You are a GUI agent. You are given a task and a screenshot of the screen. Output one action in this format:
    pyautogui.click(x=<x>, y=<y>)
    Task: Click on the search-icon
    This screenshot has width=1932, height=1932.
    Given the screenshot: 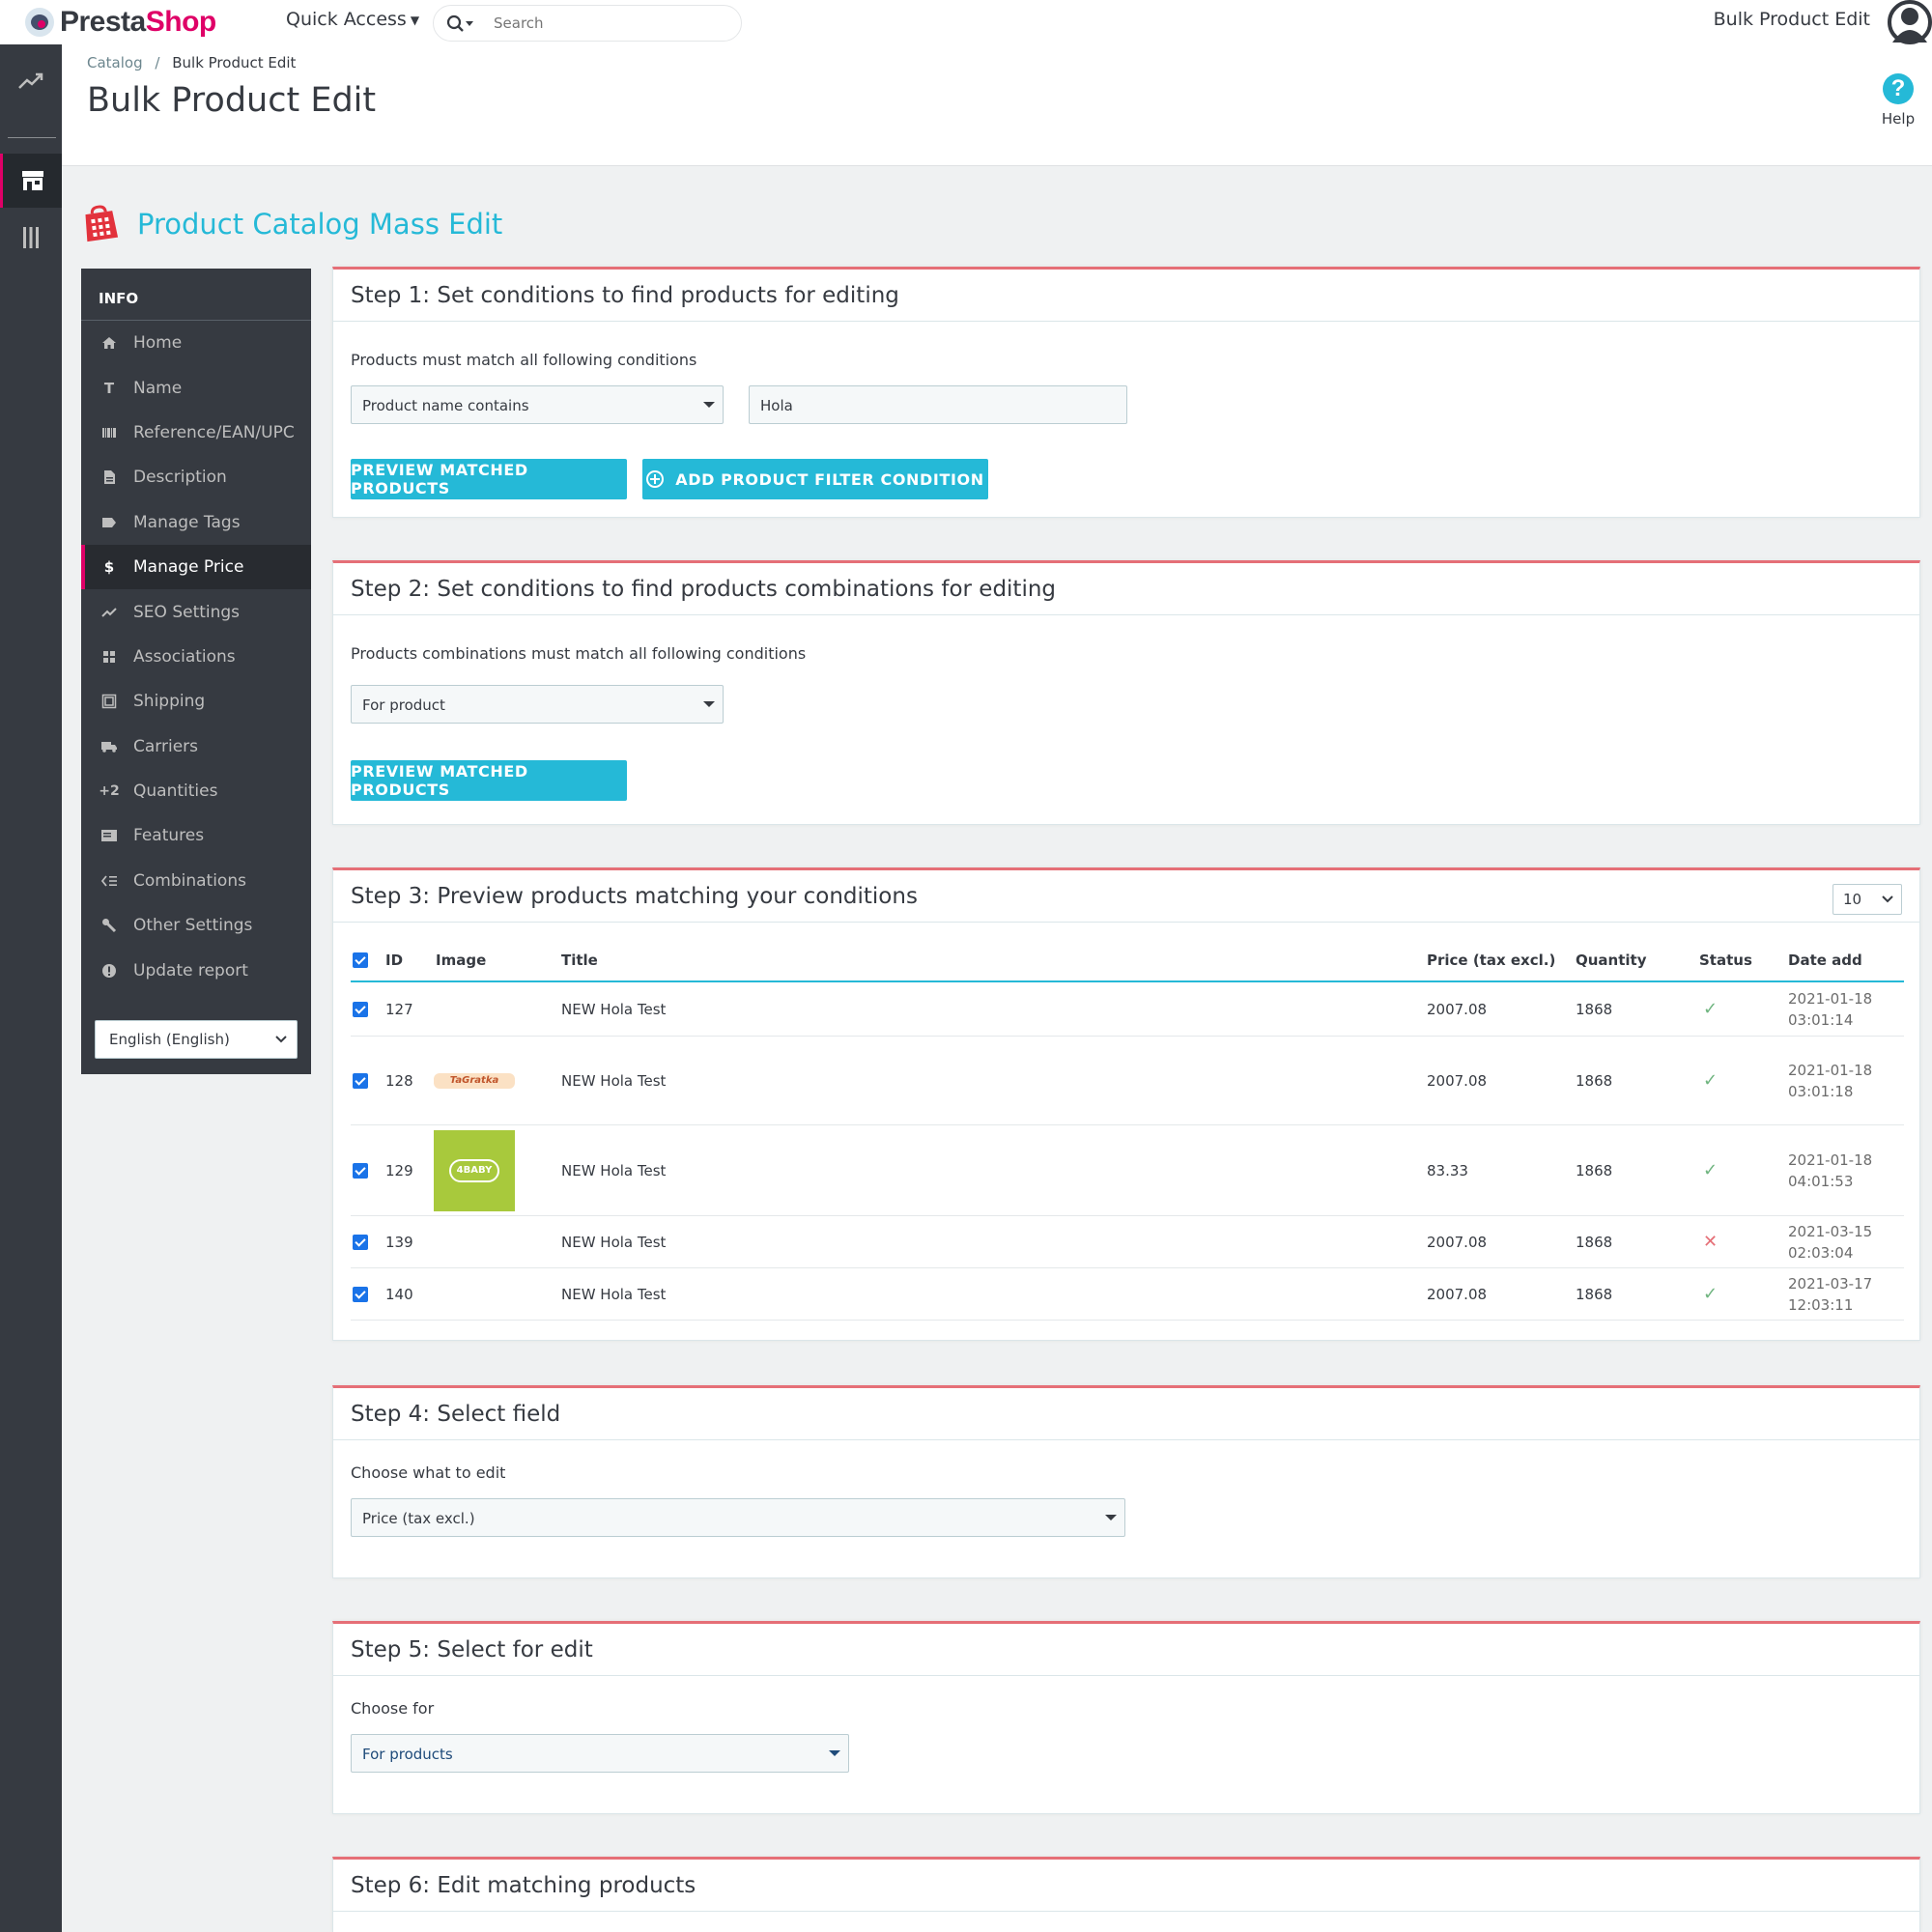 What is the action you would take?
    pyautogui.click(x=459, y=24)
    